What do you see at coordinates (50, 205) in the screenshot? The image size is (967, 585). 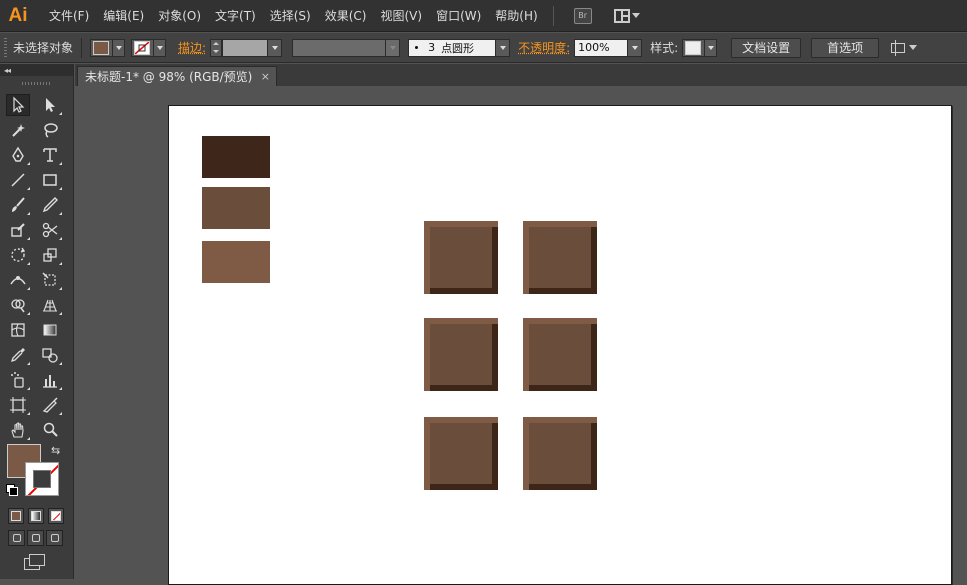 I see `pencil-tool` at bounding box center [50, 205].